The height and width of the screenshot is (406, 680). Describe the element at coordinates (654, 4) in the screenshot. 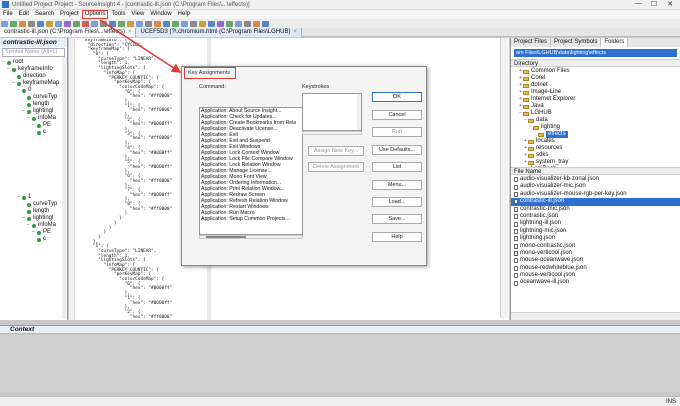

I see `maximize-button: ☐` at that location.